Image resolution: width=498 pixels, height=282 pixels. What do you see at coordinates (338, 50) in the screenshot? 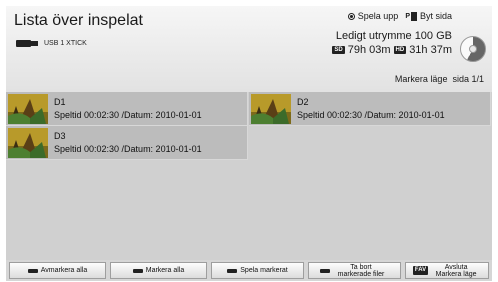
I see `sd-badge: SD` at bounding box center [338, 50].